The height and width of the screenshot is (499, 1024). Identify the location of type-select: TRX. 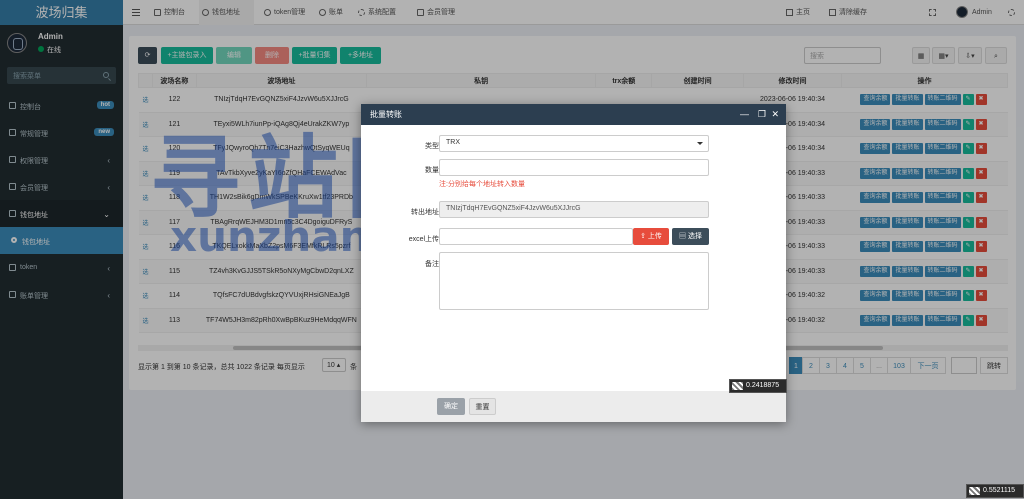
(574, 143).